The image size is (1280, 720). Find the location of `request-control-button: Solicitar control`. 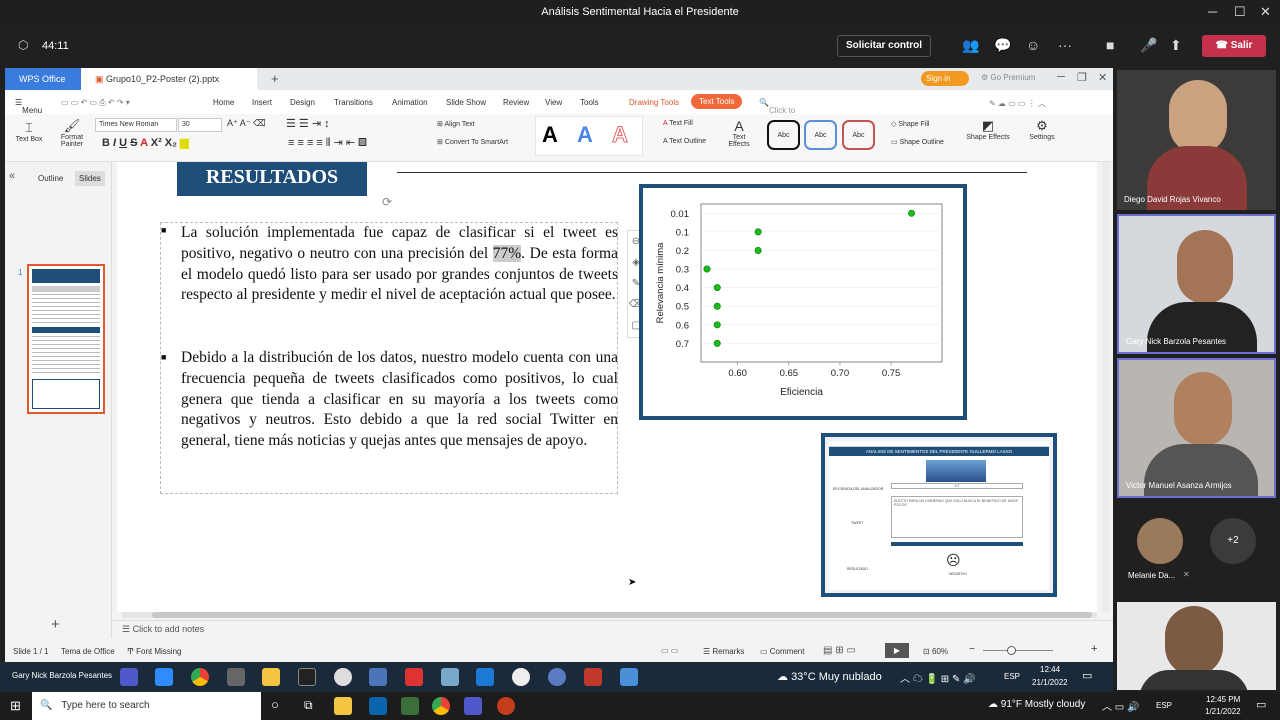

request-control-button: Solicitar control is located at coordinates (884, 46).